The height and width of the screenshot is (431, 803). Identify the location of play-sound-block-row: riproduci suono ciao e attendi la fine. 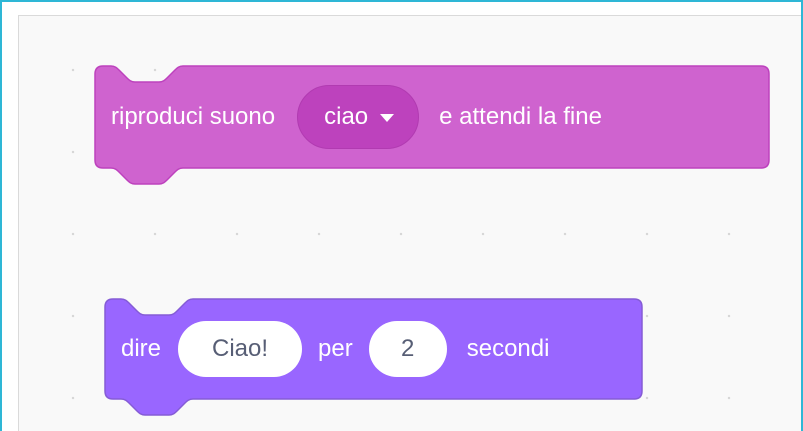
(348, 117).